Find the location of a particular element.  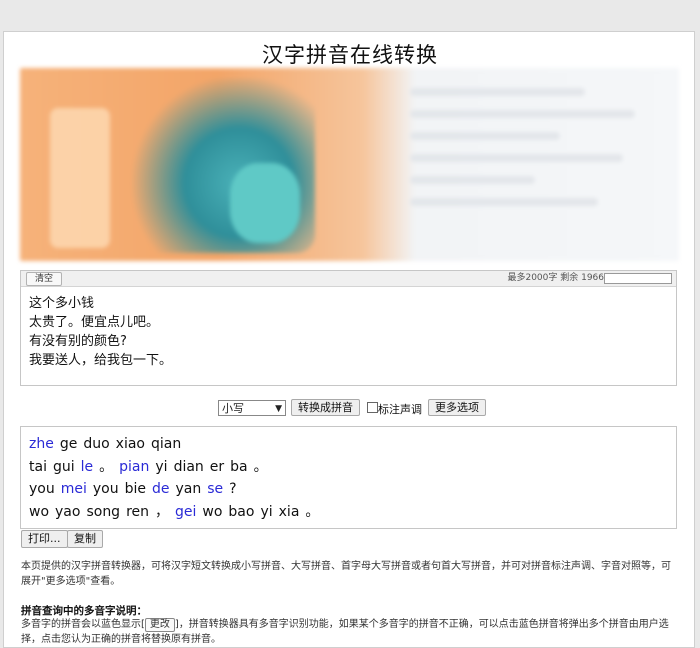

polyphone-pinyin: zhe is located at coordinates (41, 444).